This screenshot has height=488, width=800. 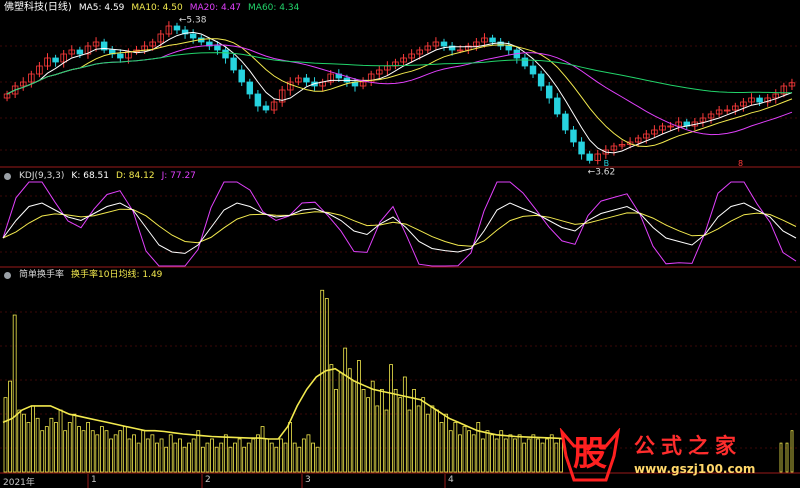 What do you see at coordinates (94, 480) in the screenshot?
I see `x-label-1: 1` at bounding box center [94, 480].